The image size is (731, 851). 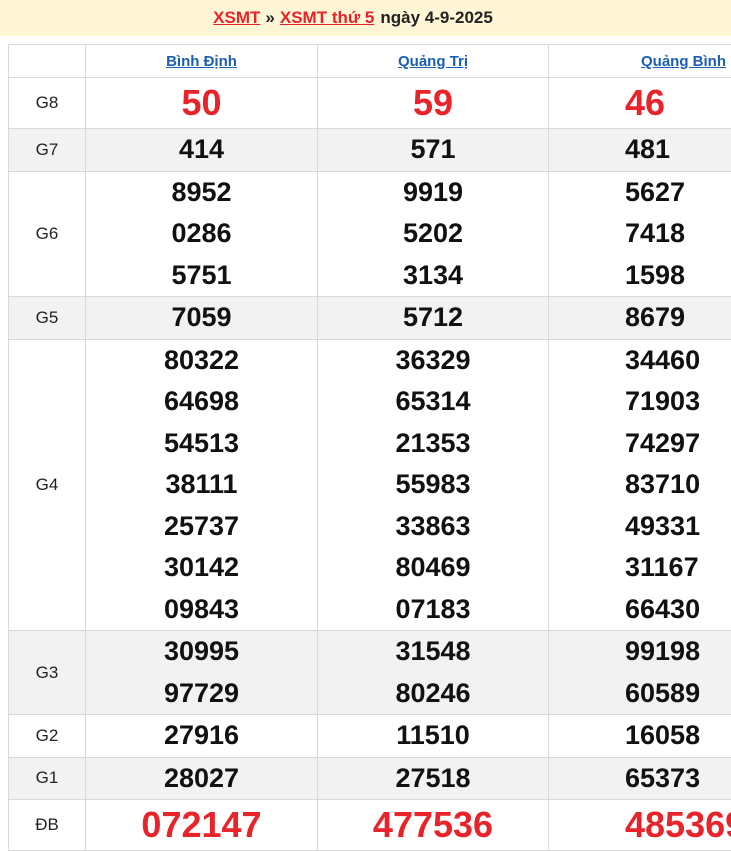 I want to click on prize-row-đb: ĐB072147477536485369, so click(x=370, y=825).